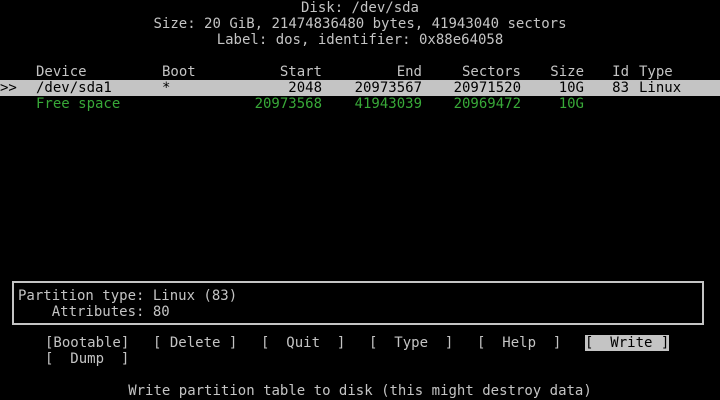 The image size is (720, 400). What do you see at coordinates (179, 72) in the screenshot?
I see `column-header-boot: Boot` at bounding box center [179, 72].